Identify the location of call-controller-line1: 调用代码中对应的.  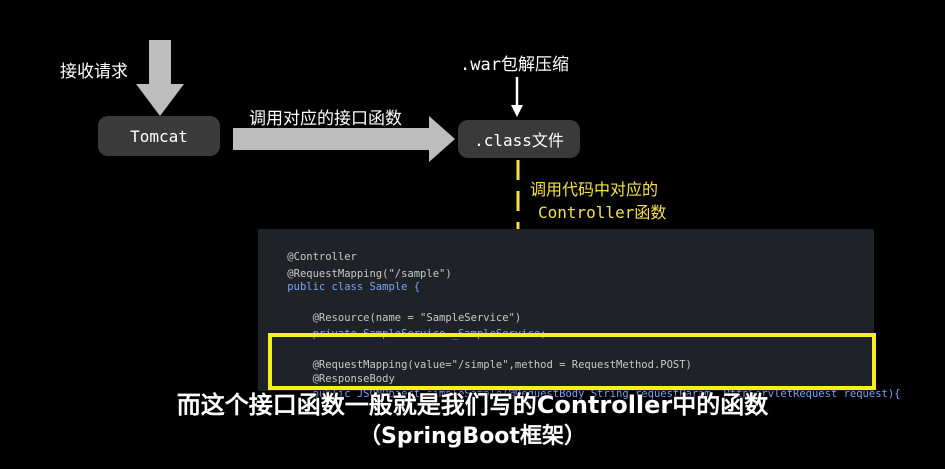
(594, 189).